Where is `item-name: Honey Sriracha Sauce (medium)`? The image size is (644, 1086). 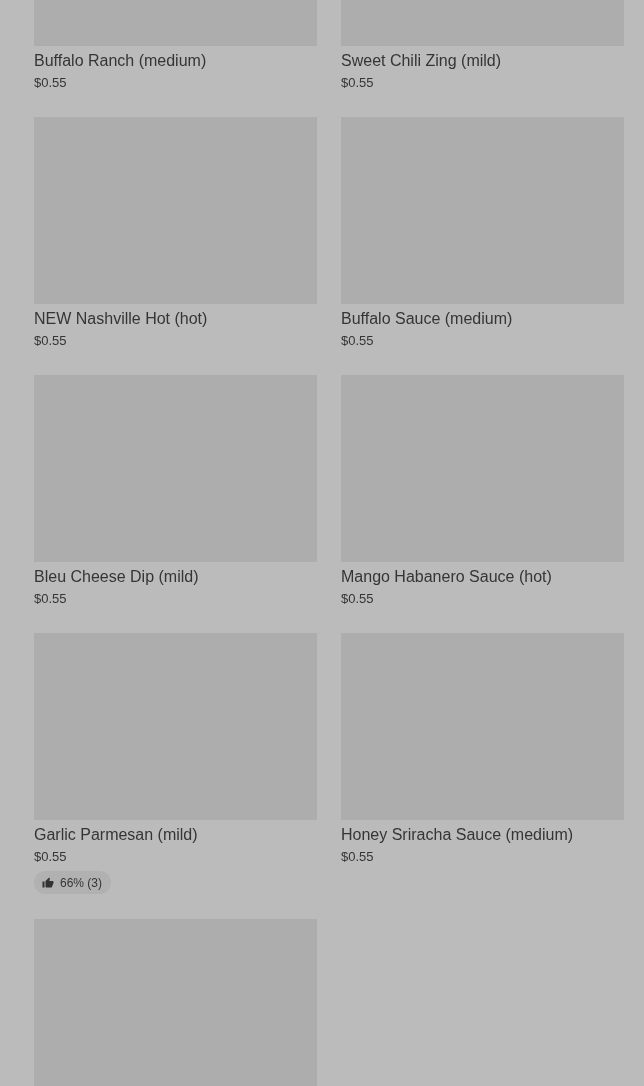 item-name: Honey Sriracha Sauce (medium) is located at coordinates (458, 835).